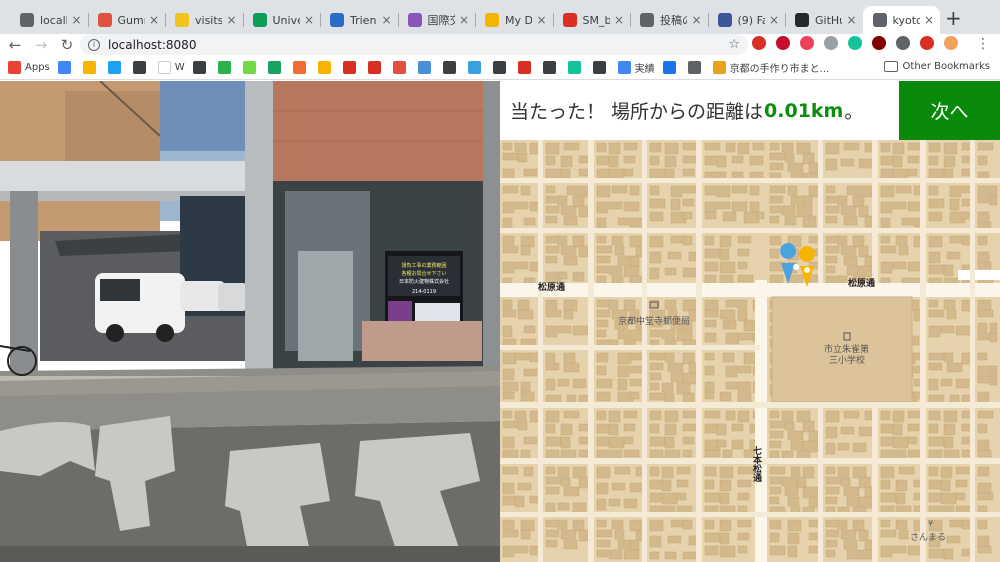  I want to click on bookmark-star-icon: ☆, so click(734, 44).